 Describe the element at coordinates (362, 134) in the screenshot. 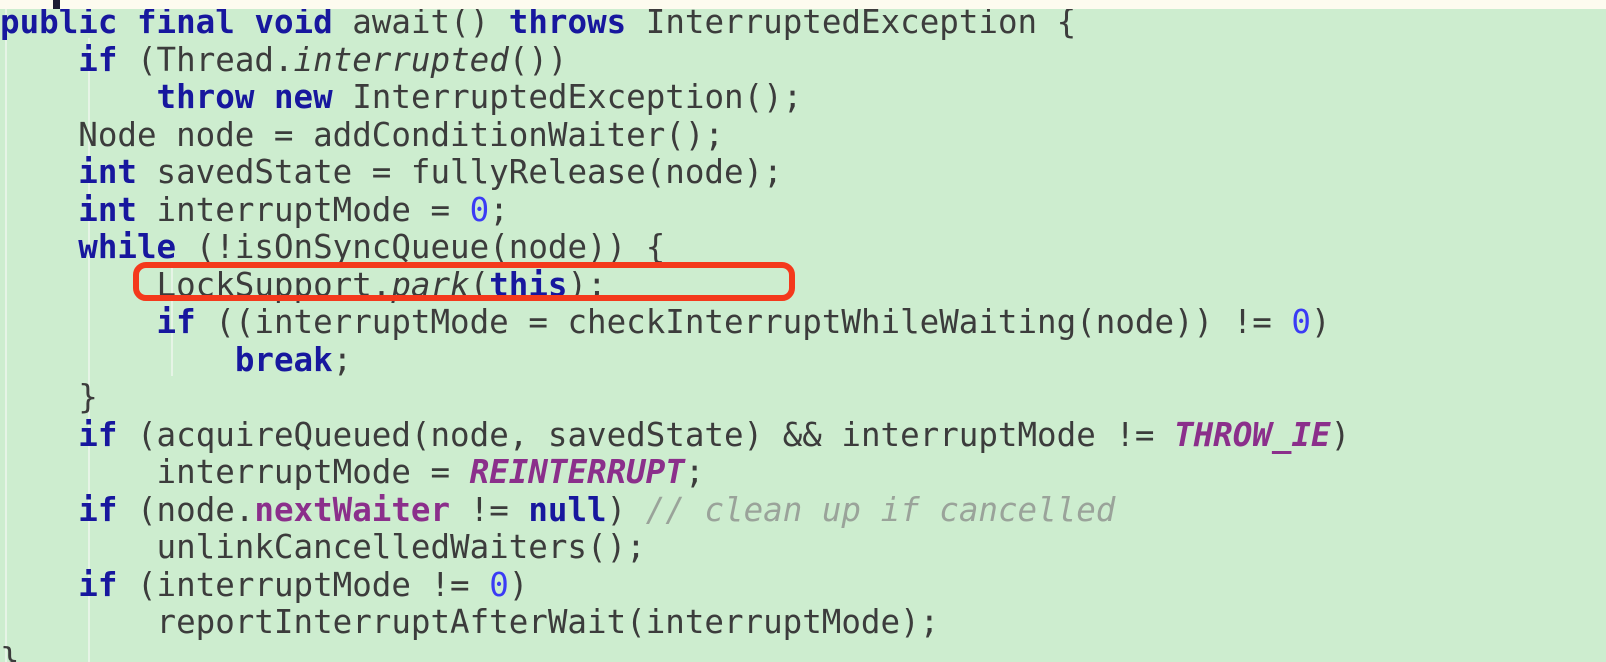

I see `code-token-plain: Node node = addConditionWaiter();` at that location.